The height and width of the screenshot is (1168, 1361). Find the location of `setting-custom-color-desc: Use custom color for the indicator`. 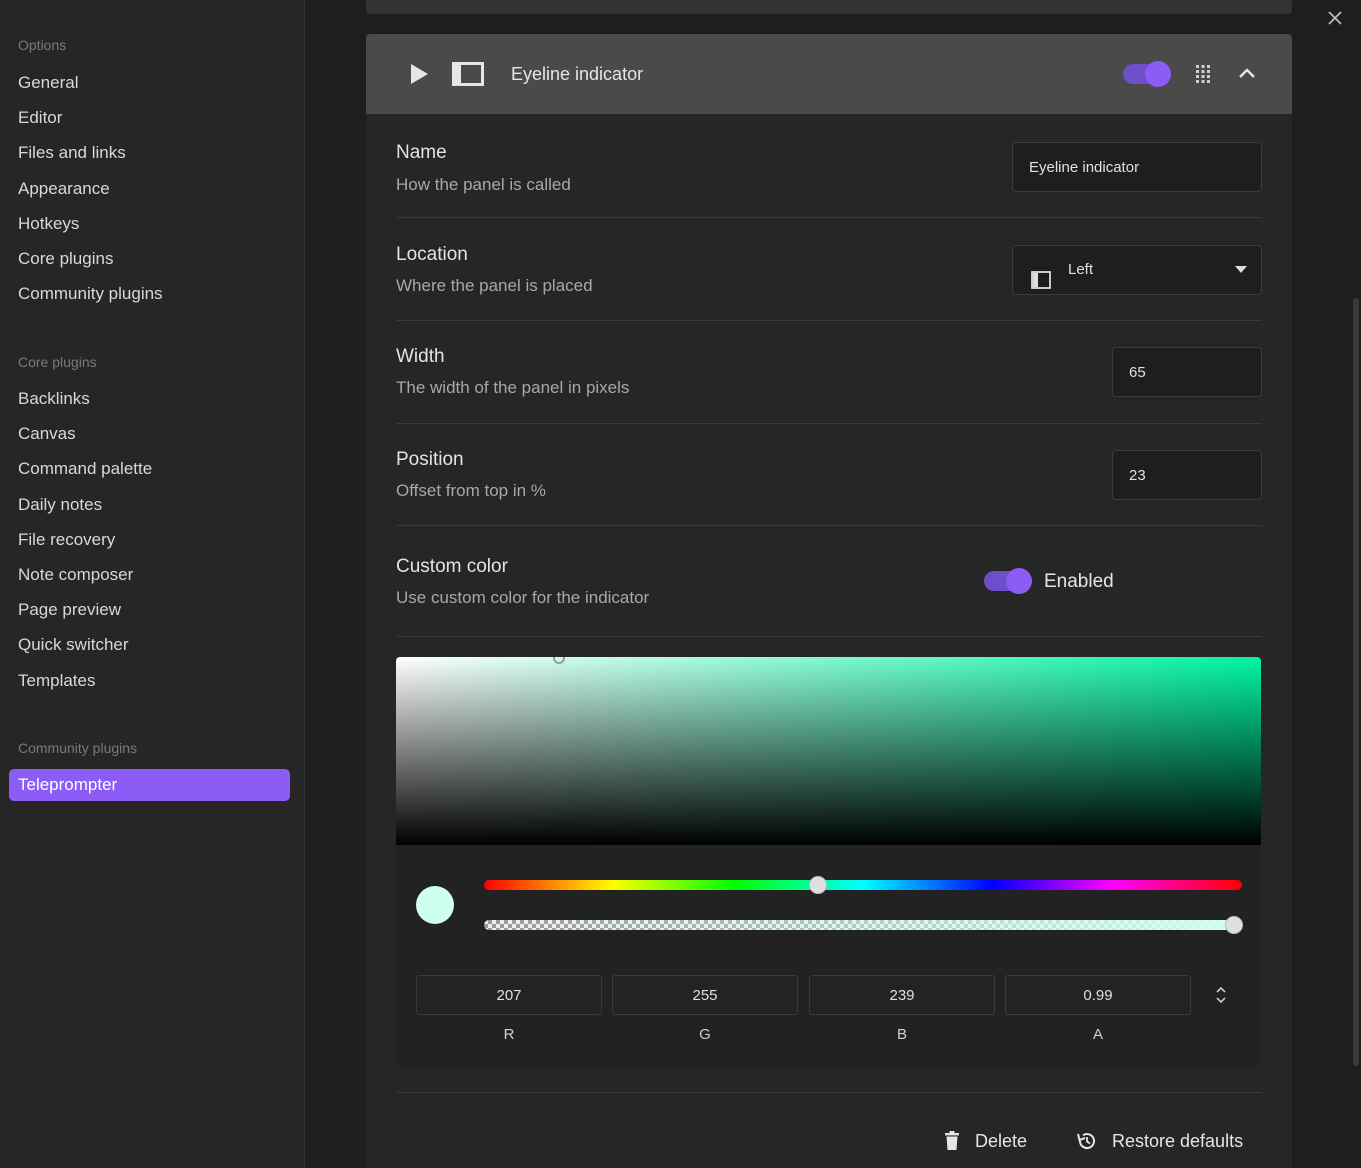

setting-custom-color-desc: Use custom color for the indicator is located at coordinates (523, 597).